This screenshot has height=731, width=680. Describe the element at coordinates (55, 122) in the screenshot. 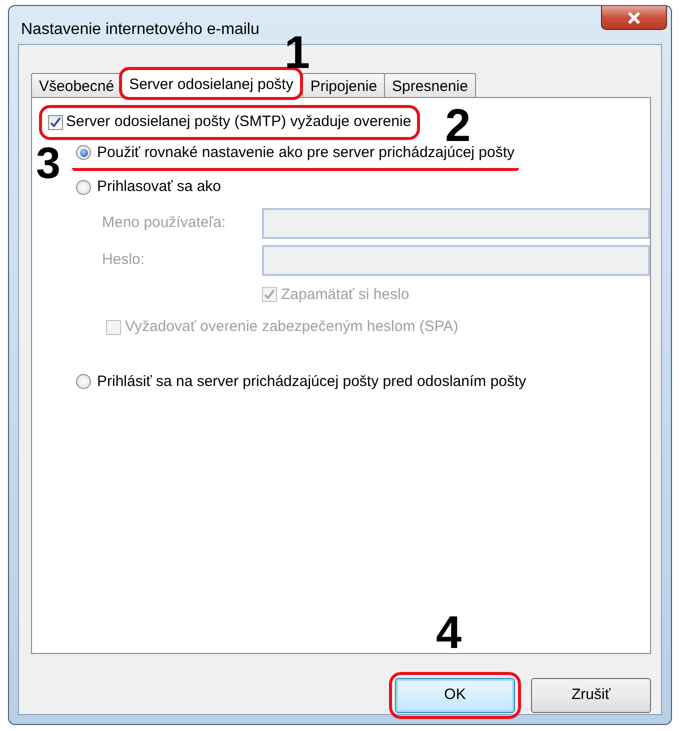

I see `checkbox` at that location.